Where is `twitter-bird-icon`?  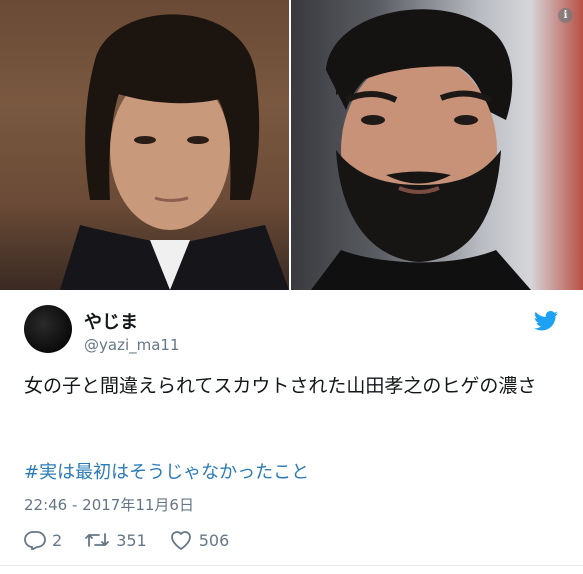 twitter-bird-icon is located at coordinates (546, 321).